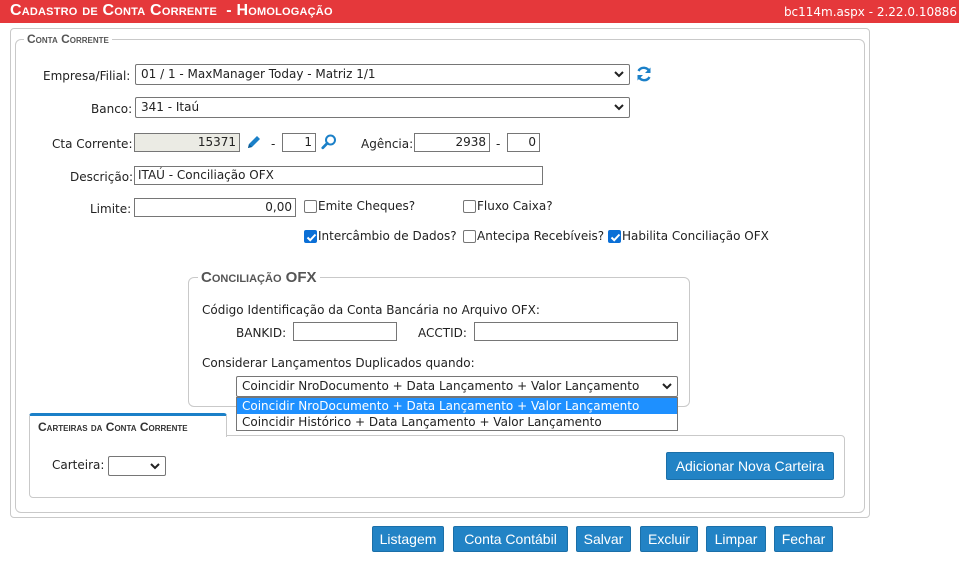 The width and height of the screenshot is (959, 561). I want to click on refresh-icon, so click(644, 74).